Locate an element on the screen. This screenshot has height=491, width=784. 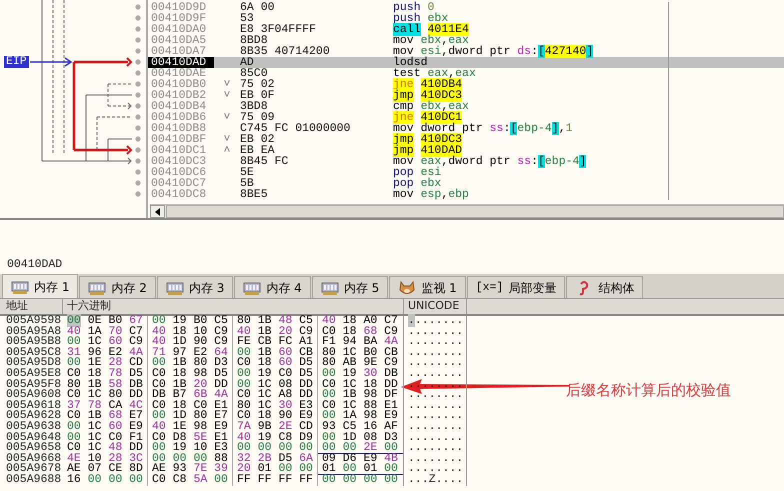
hex-bytes: 00 1B 60 CB is located at coordinates (275, 353).